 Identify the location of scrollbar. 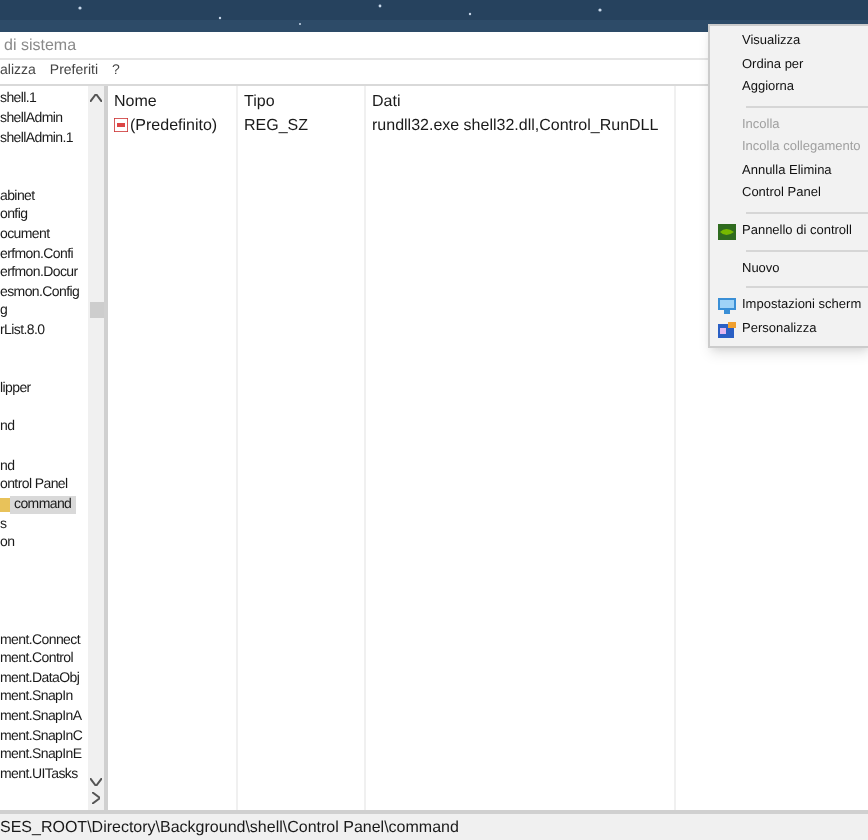
(96, 448).